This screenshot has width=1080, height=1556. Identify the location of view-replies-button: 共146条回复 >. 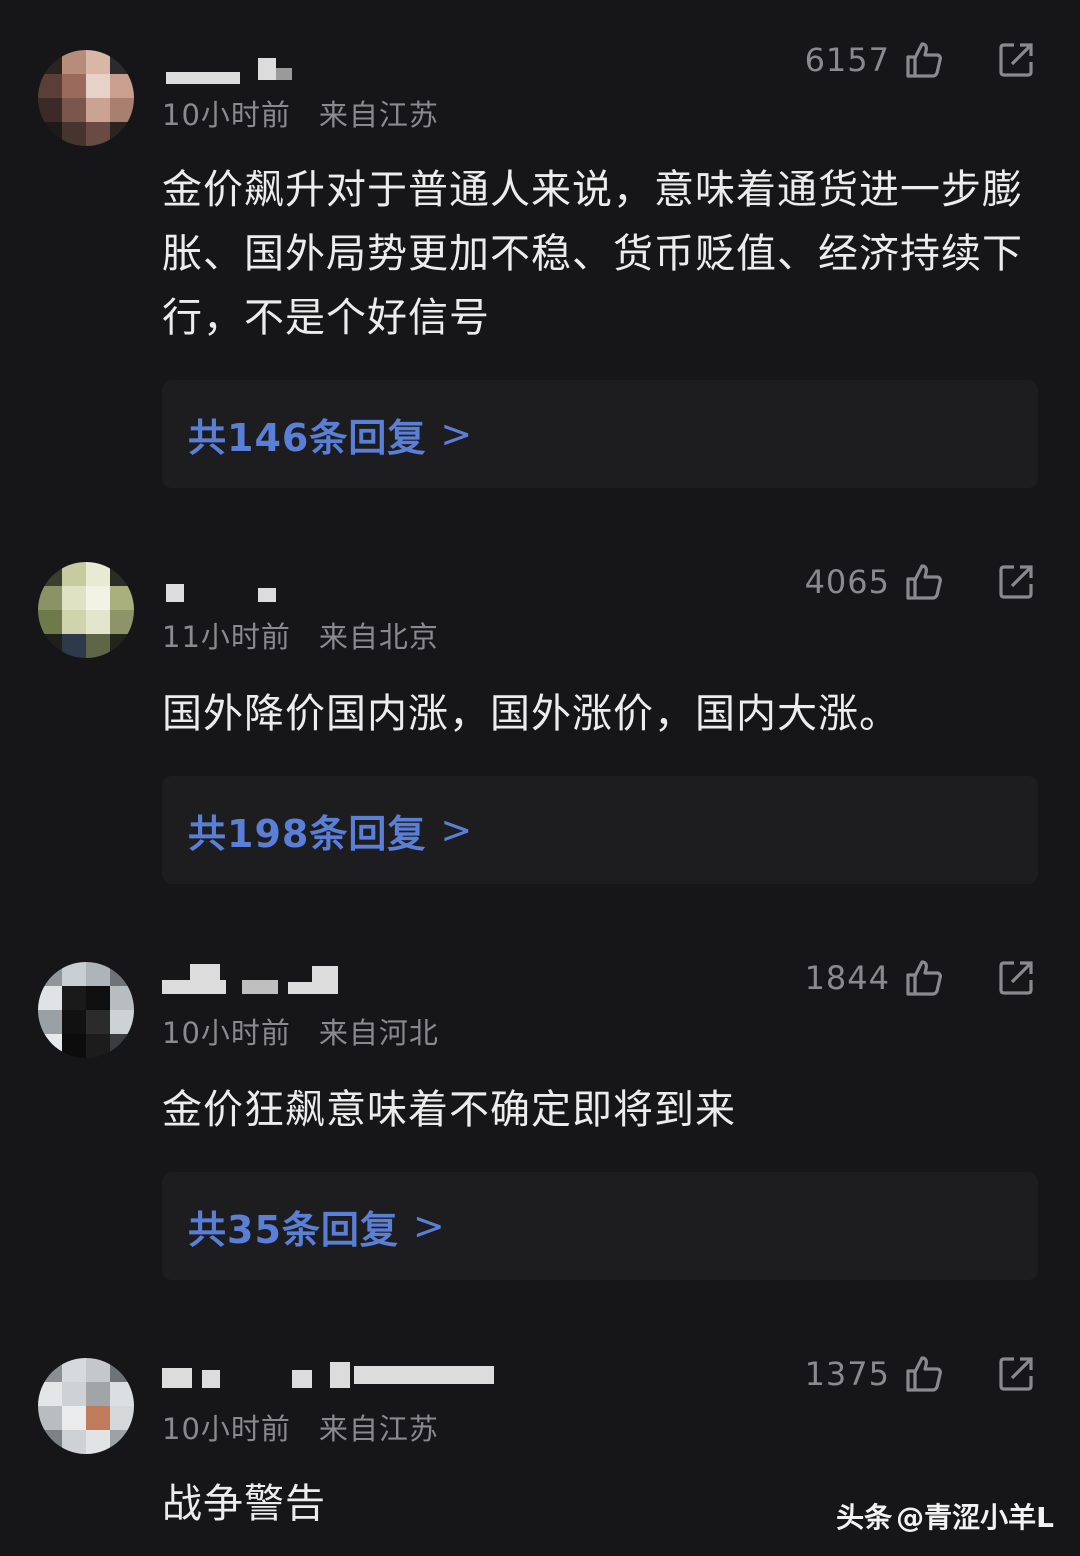
(600, 434).